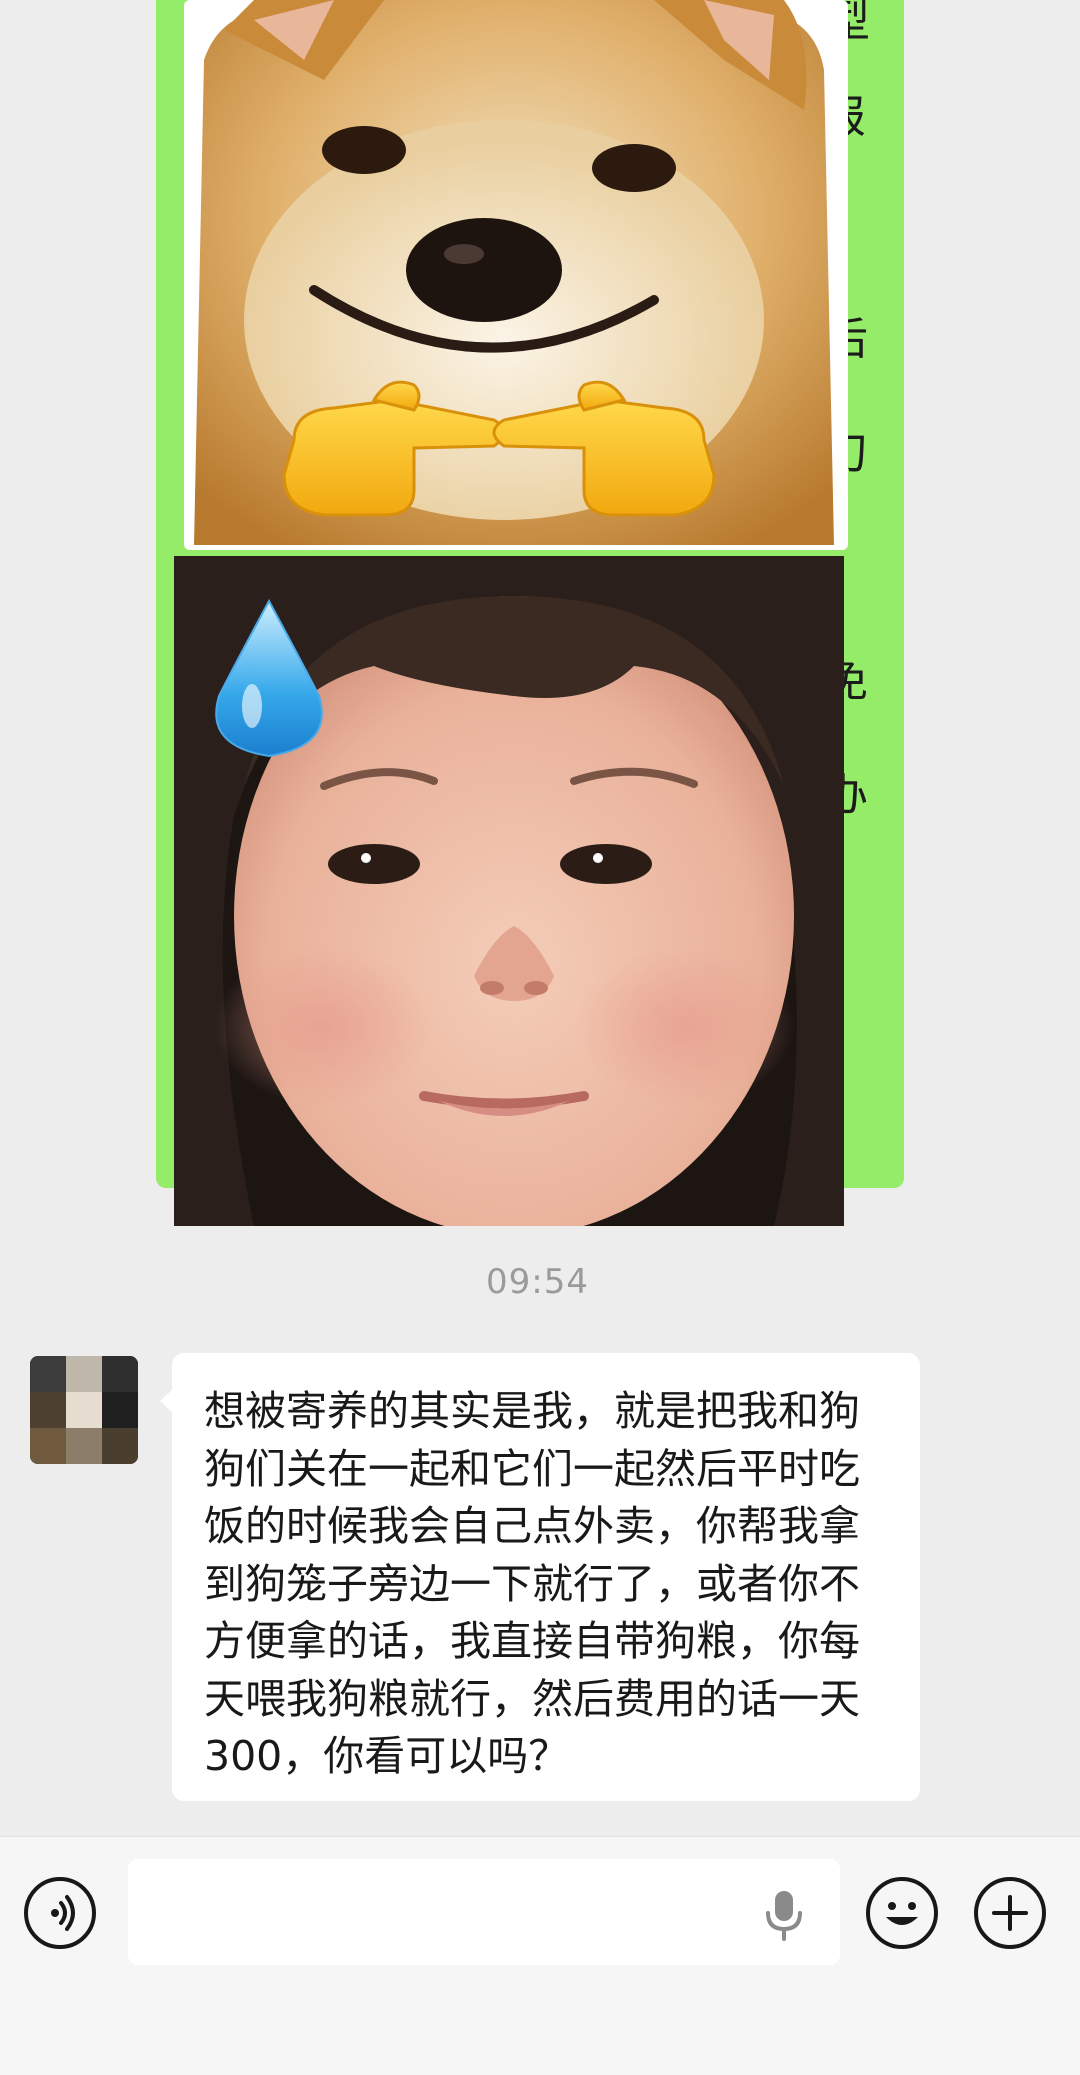 The height and width of the screenshot is (2075, 1080). I want to click on smiley-icon, so click(902, 1913).